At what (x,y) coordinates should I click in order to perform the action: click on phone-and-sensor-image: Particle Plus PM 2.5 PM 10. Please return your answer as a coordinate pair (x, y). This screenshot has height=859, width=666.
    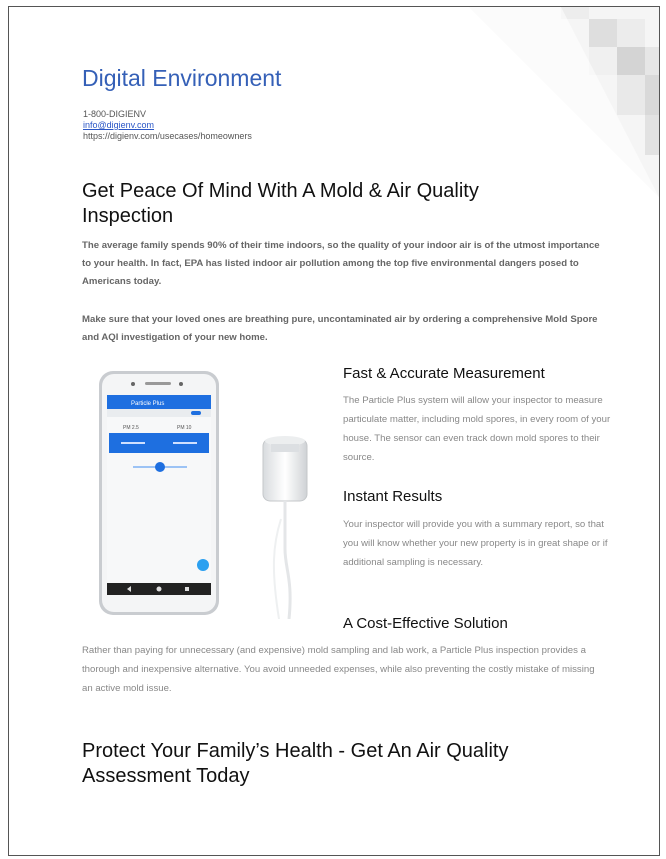
    Looking at the image, I should click on (203, 495).